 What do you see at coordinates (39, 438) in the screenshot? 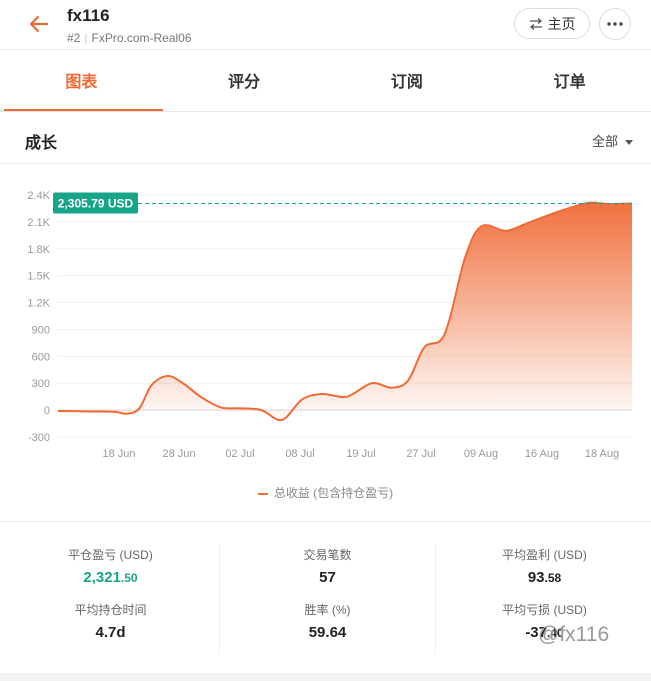
I see `y-tick-label: -300` at bounding box center [39, 438].